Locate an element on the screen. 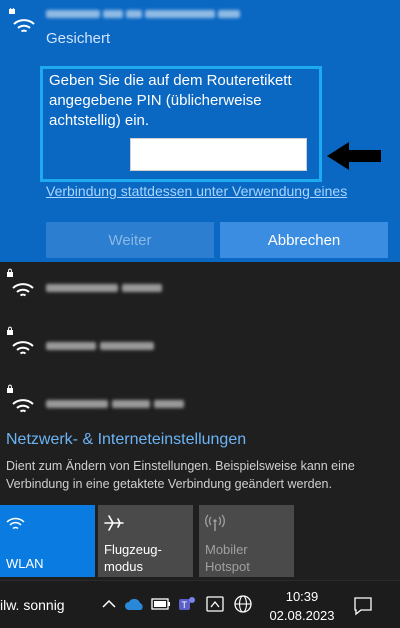 The height and width of the screenshot is (628, 400). onedrive-icon is located at coordinates (135, 604).